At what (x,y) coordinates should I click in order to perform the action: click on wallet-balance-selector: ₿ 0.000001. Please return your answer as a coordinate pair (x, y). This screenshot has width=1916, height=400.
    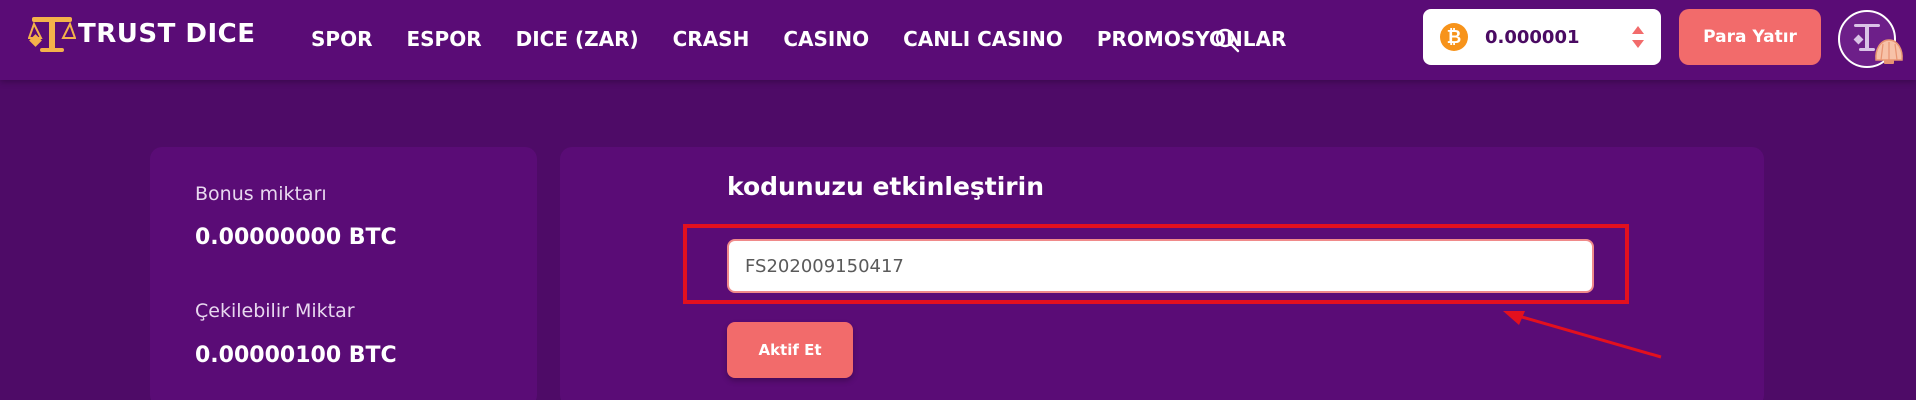
    Looking at the image, I should click on (1542, 37).